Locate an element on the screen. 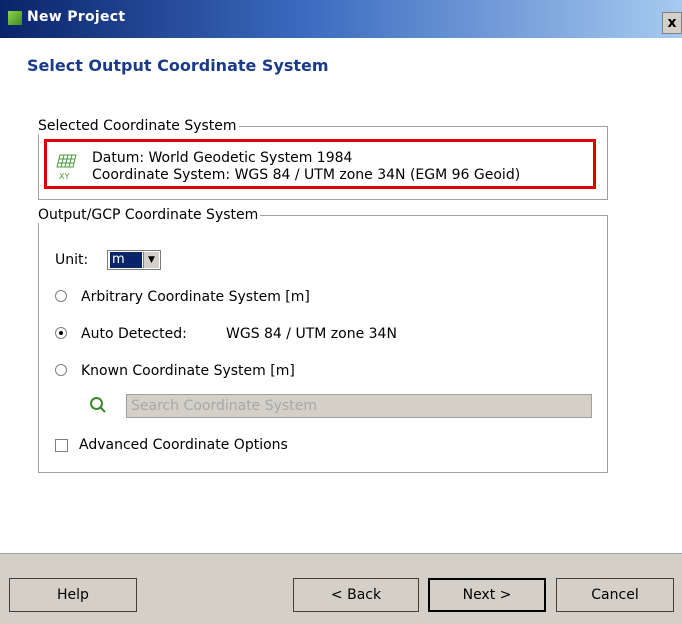 This screenshot has height=624, width=682. radio-known-label: Known Coordinate System [m] is located at coordinates (188, 371).